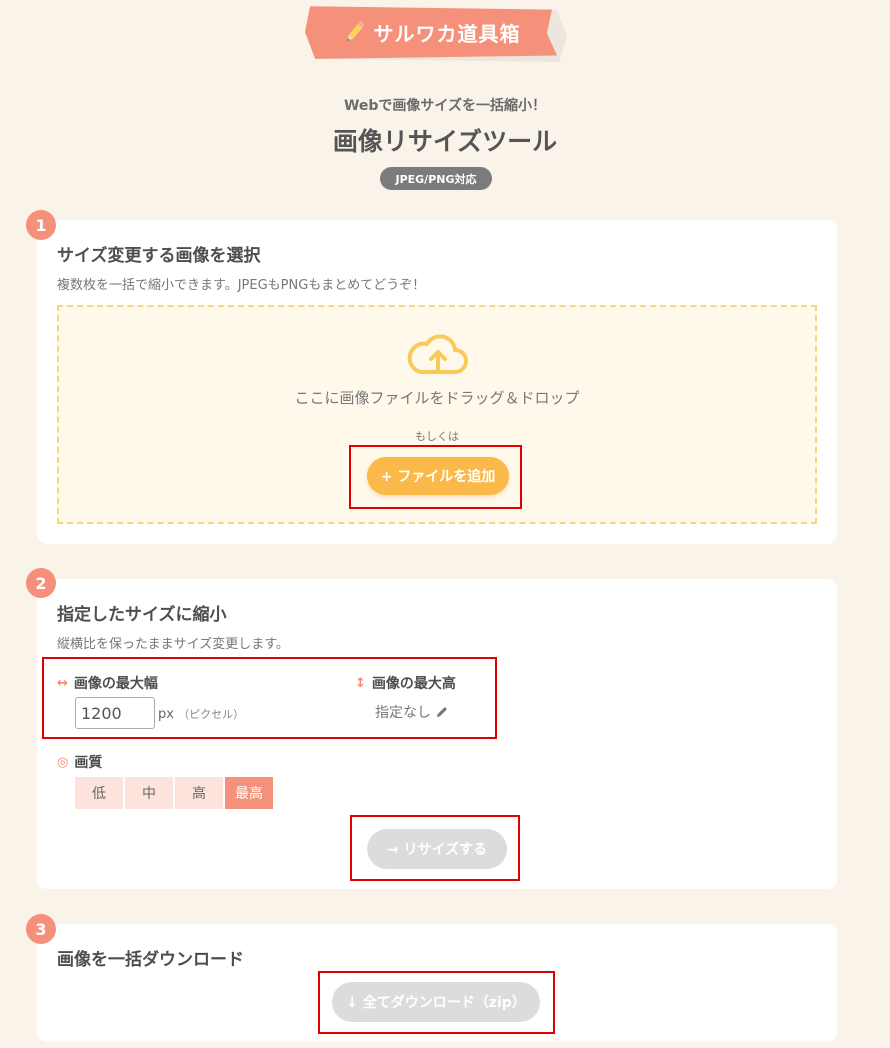  I want to click on step1-number: 1, so click(41, 225).